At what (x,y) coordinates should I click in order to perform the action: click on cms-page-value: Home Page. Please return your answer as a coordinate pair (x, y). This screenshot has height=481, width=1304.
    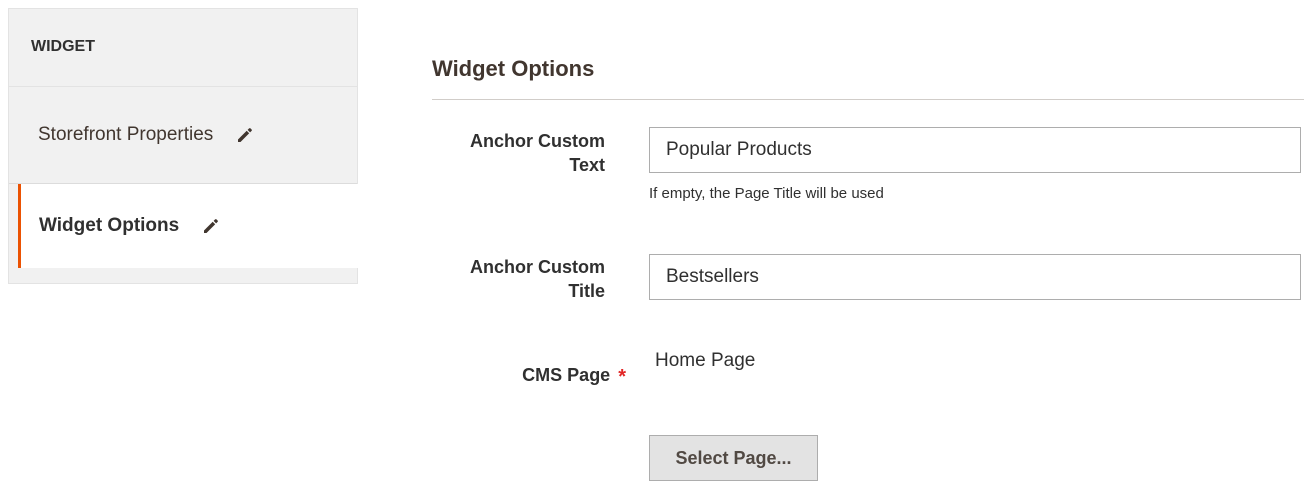
    Looking at the image, I should click on (705, 360).